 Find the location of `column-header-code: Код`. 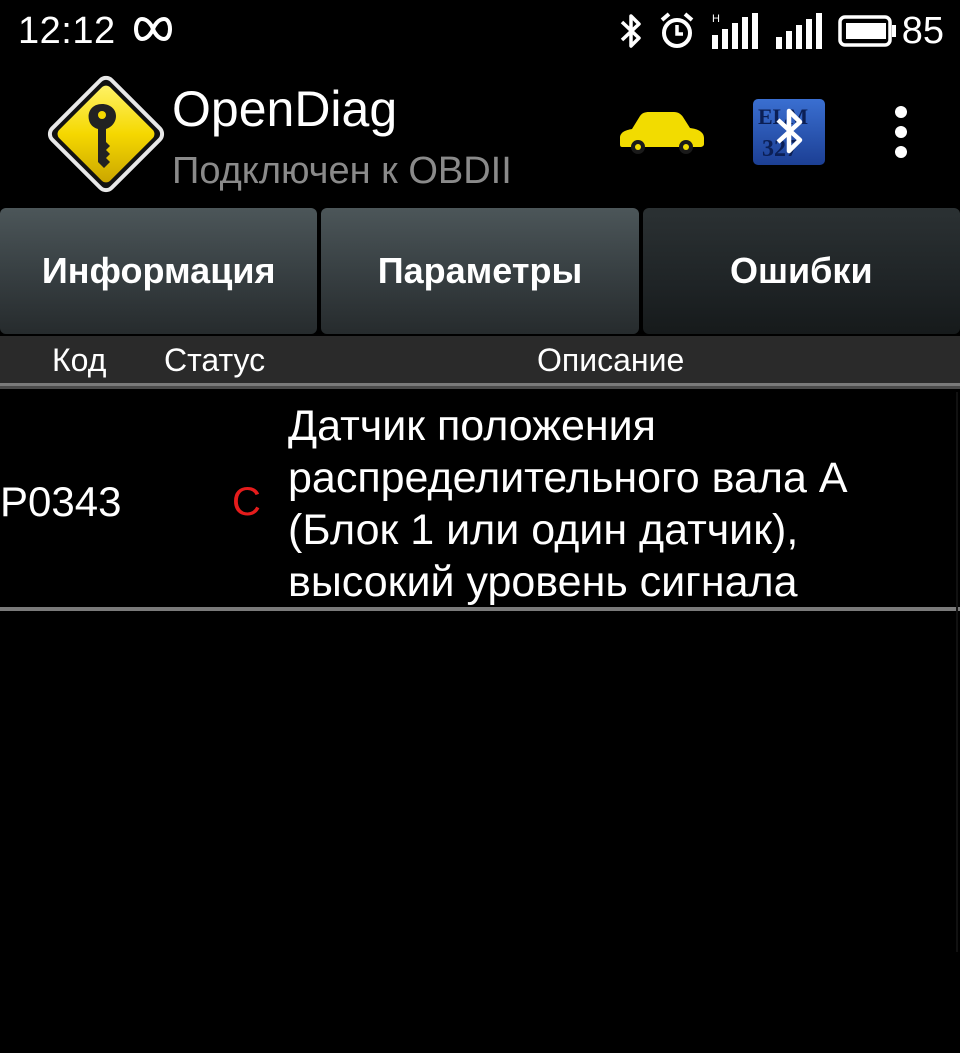

column-header-code: Код is located at coordinates (79, 360).